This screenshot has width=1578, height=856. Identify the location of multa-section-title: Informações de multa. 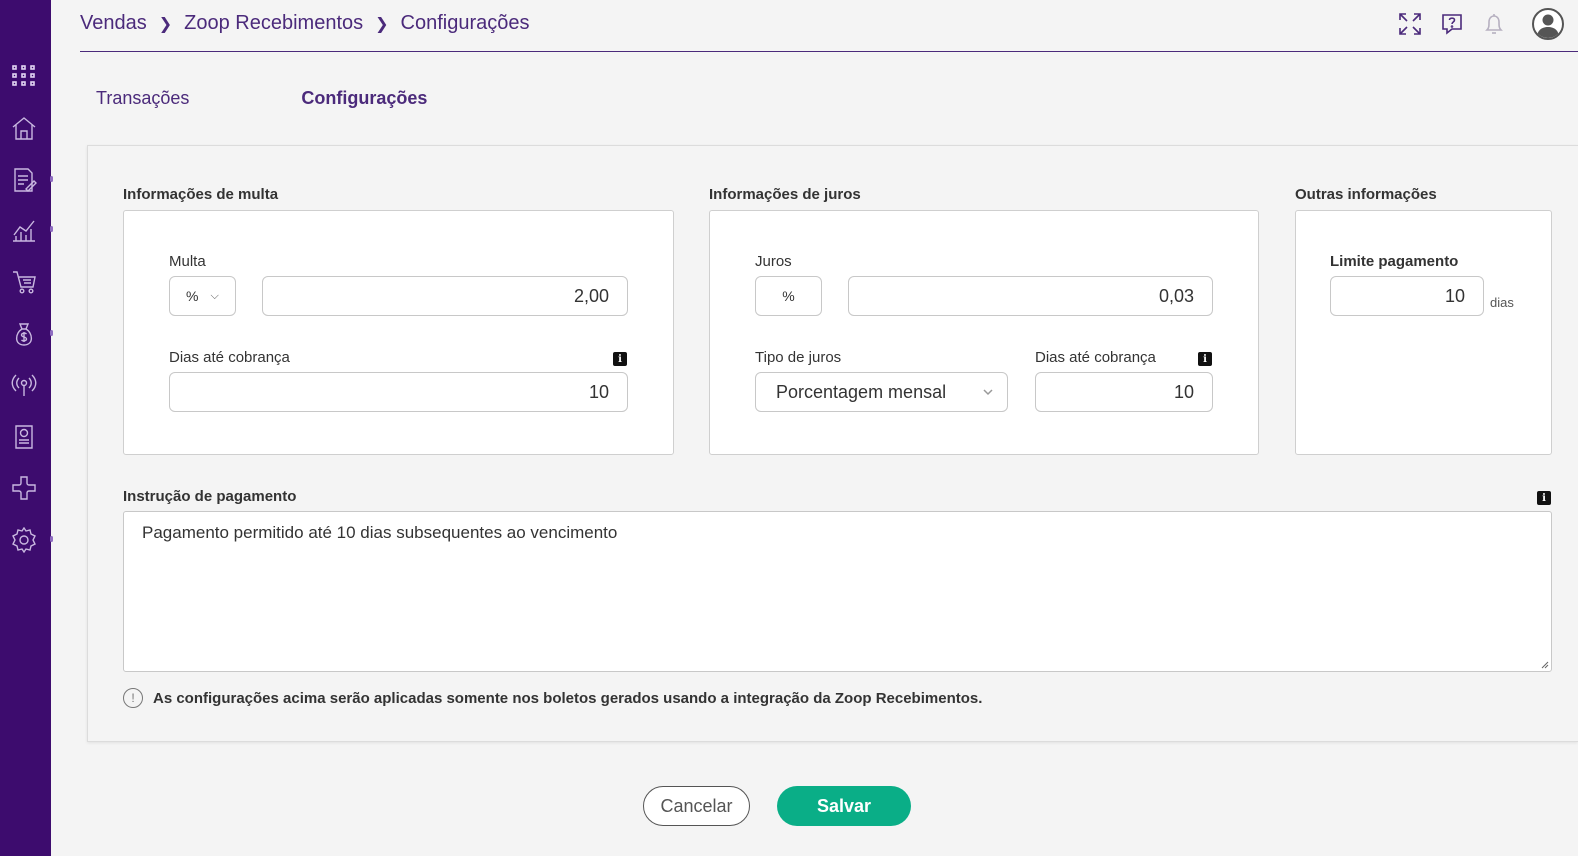
(201, 194).